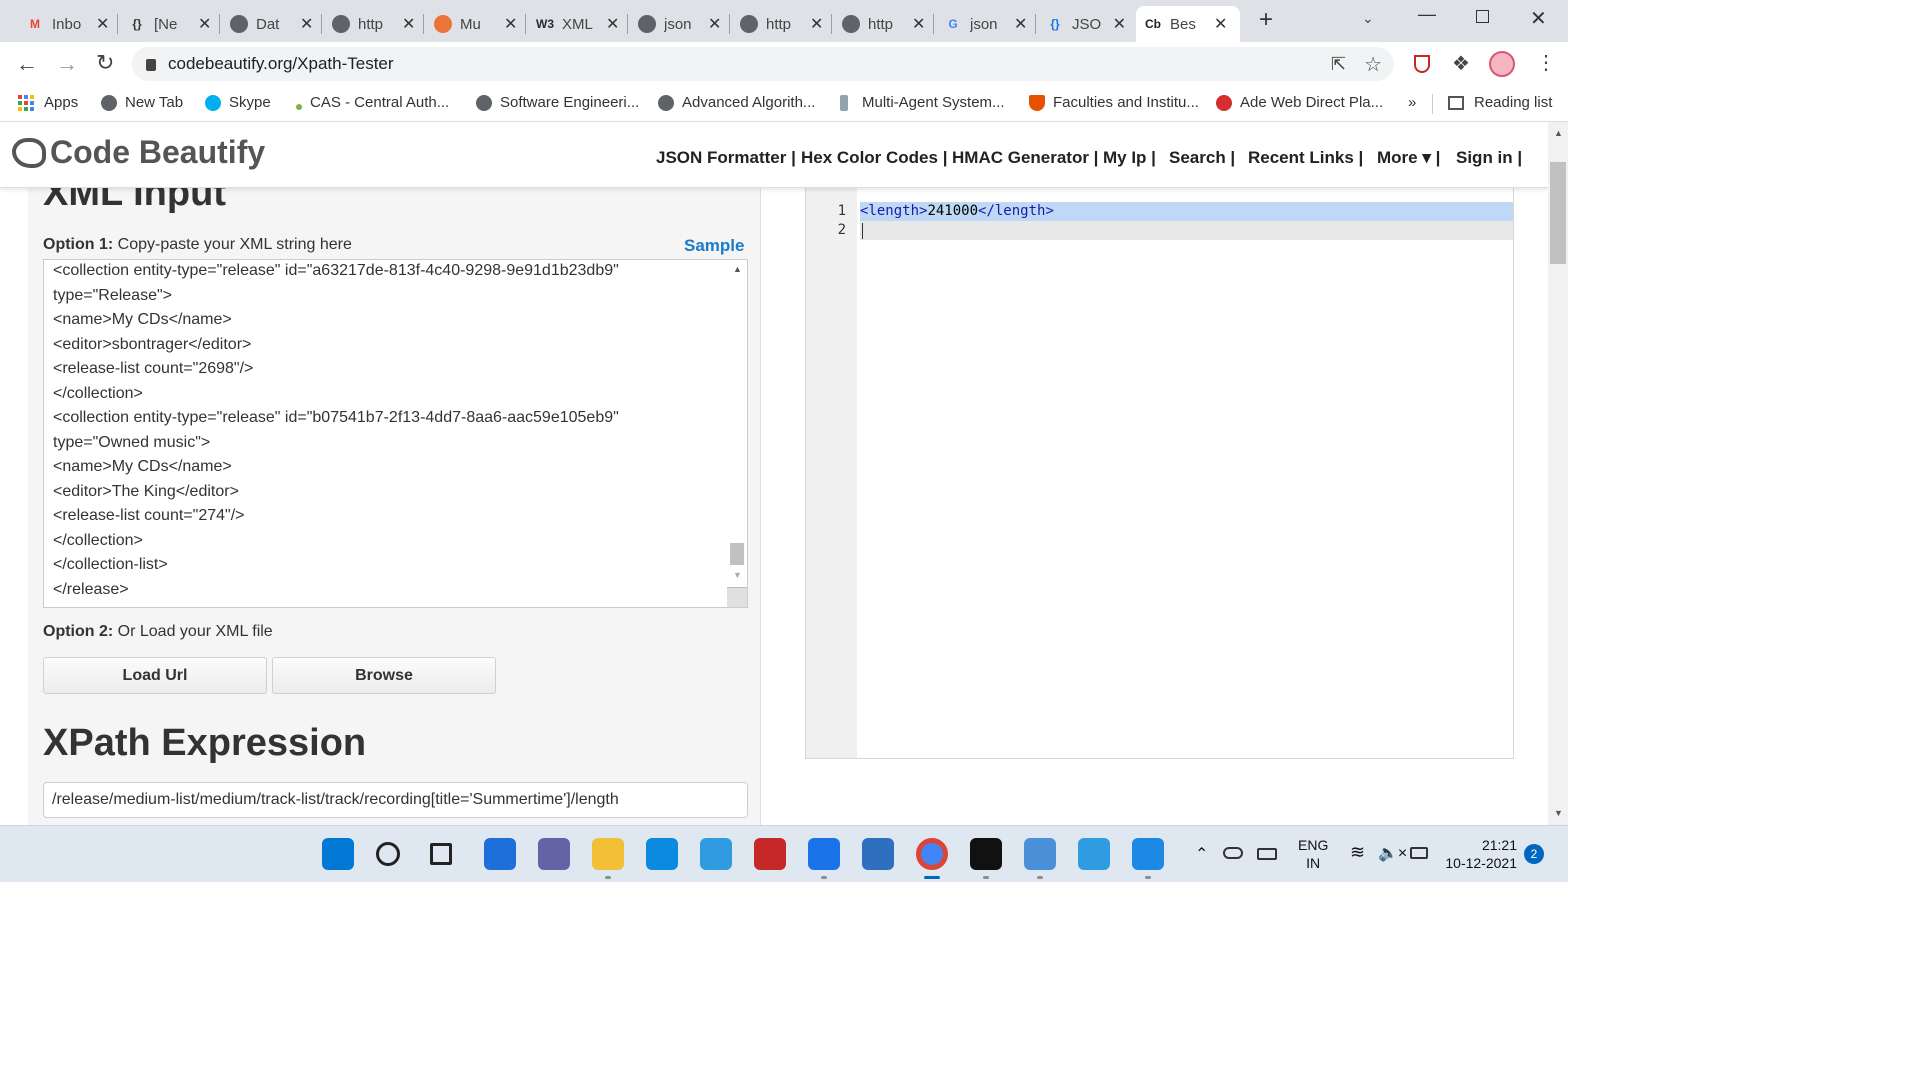 Image resolution: width=1920 pixels, height=1080 pixels. Describe the element at coordinates (1419, 853) in the screenshot. I see `battery-icon` at that location.